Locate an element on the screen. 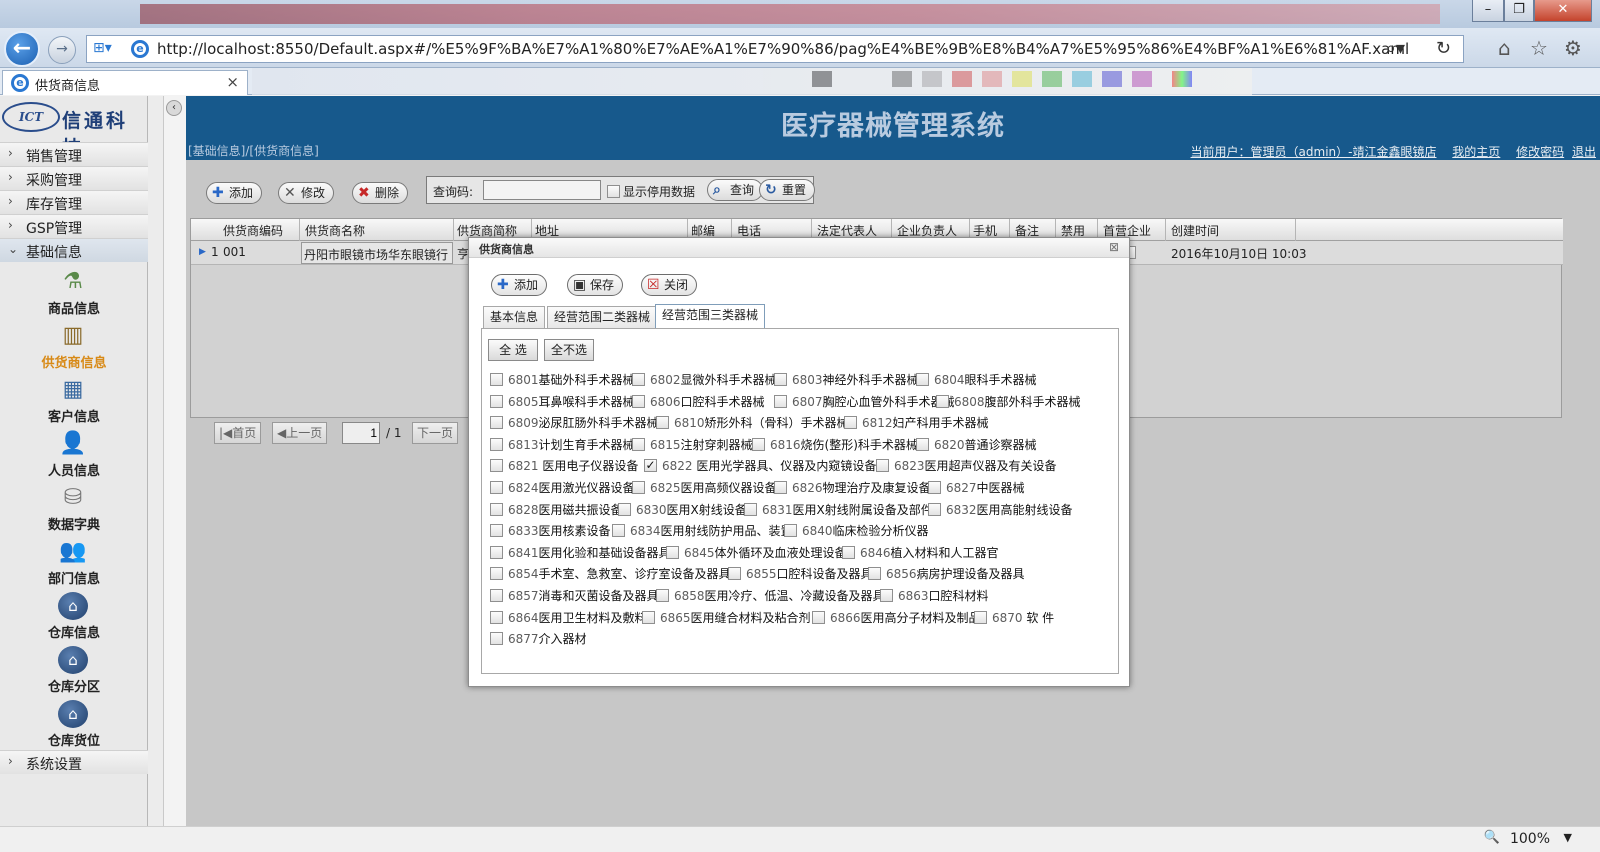 The height and width of the screenshot is (852, 1600). scope-item-6816: 6816烧伤(整形)科手术器械 is located at coordinates (835, 445).